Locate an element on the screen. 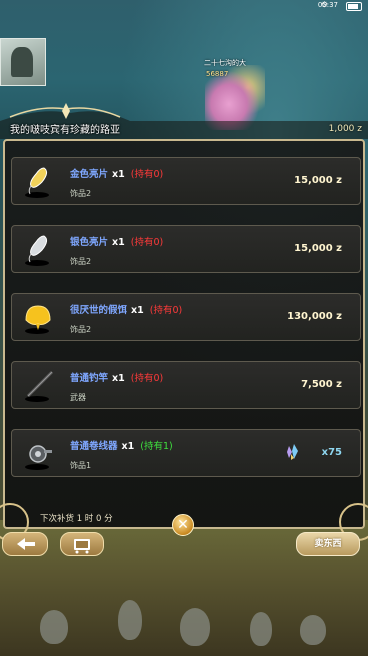  shop-item: 银色亮片 x1 (持有0) 饰品2 15,000 z is located at coordinates (186, 249).